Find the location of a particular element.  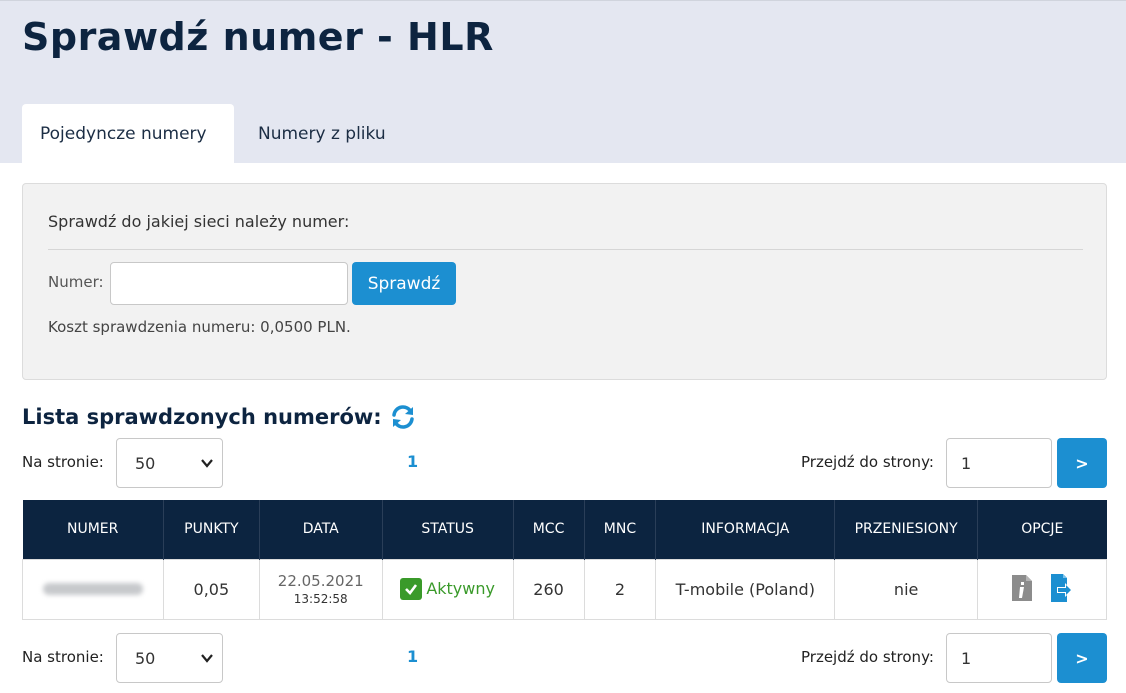

cell-information: T-mobile (Poland) is located at coordinates (745, 589).